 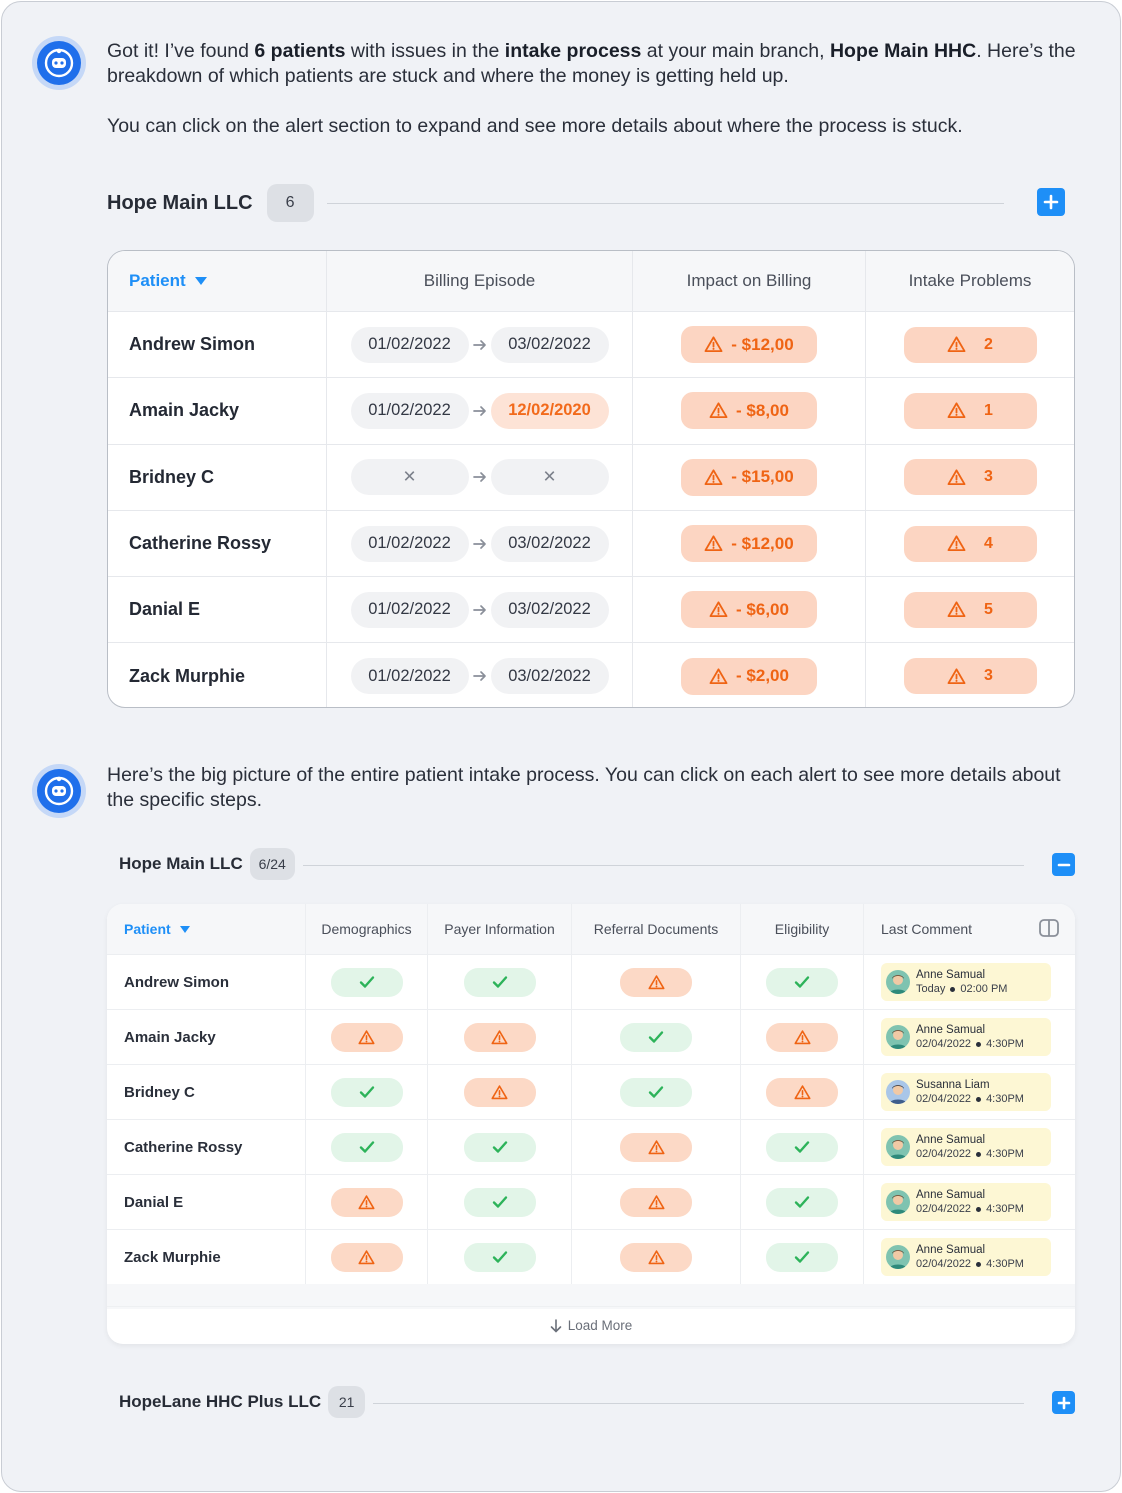 I want to click on problems-alert: 4, so click(x=970, y=543).